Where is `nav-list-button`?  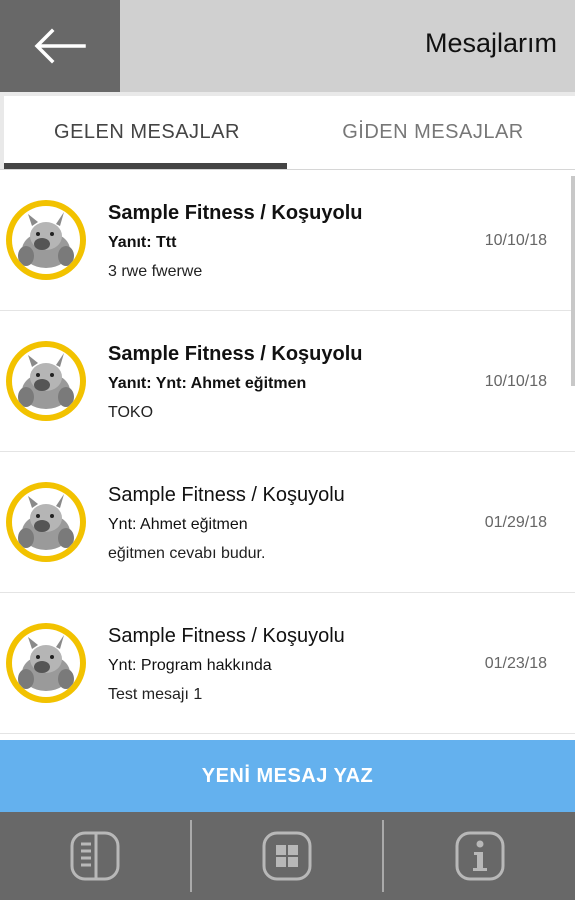 nav-list-button is located at coordinates (95, 856).